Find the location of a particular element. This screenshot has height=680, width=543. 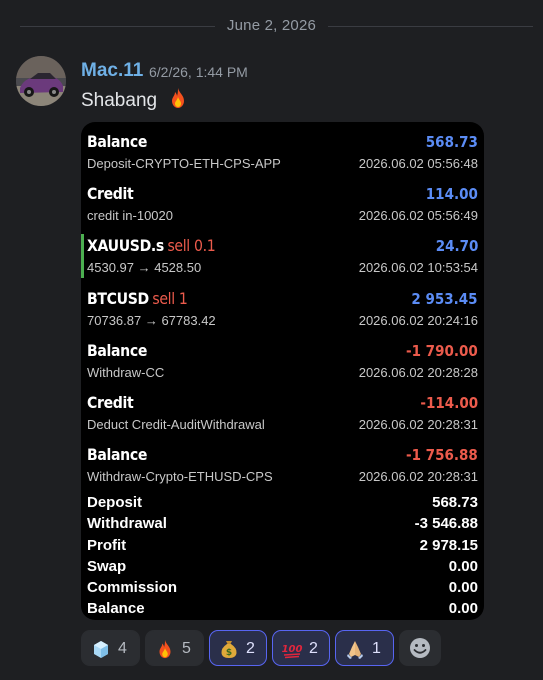

summary-label: Balance is located at coordinates (116, 609).